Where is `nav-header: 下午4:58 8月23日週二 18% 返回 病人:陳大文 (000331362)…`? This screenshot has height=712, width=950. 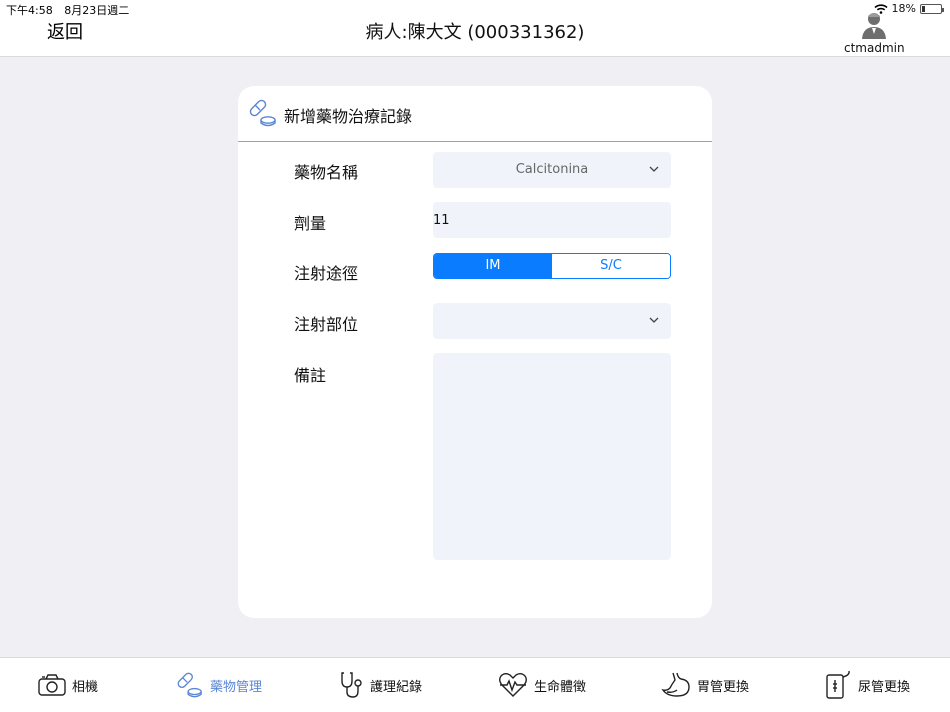
nav-header: 下午4:58 8月23日週二 18% 返回 病人:陳大文 (000331362)… is located at coordinates (475, 28).